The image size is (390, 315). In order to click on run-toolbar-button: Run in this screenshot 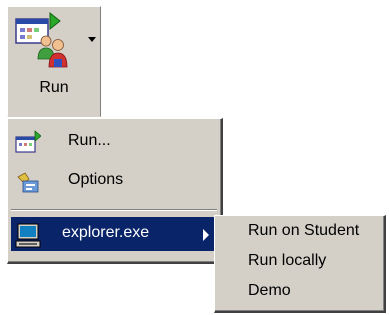, I will do `click(54, 61)`.